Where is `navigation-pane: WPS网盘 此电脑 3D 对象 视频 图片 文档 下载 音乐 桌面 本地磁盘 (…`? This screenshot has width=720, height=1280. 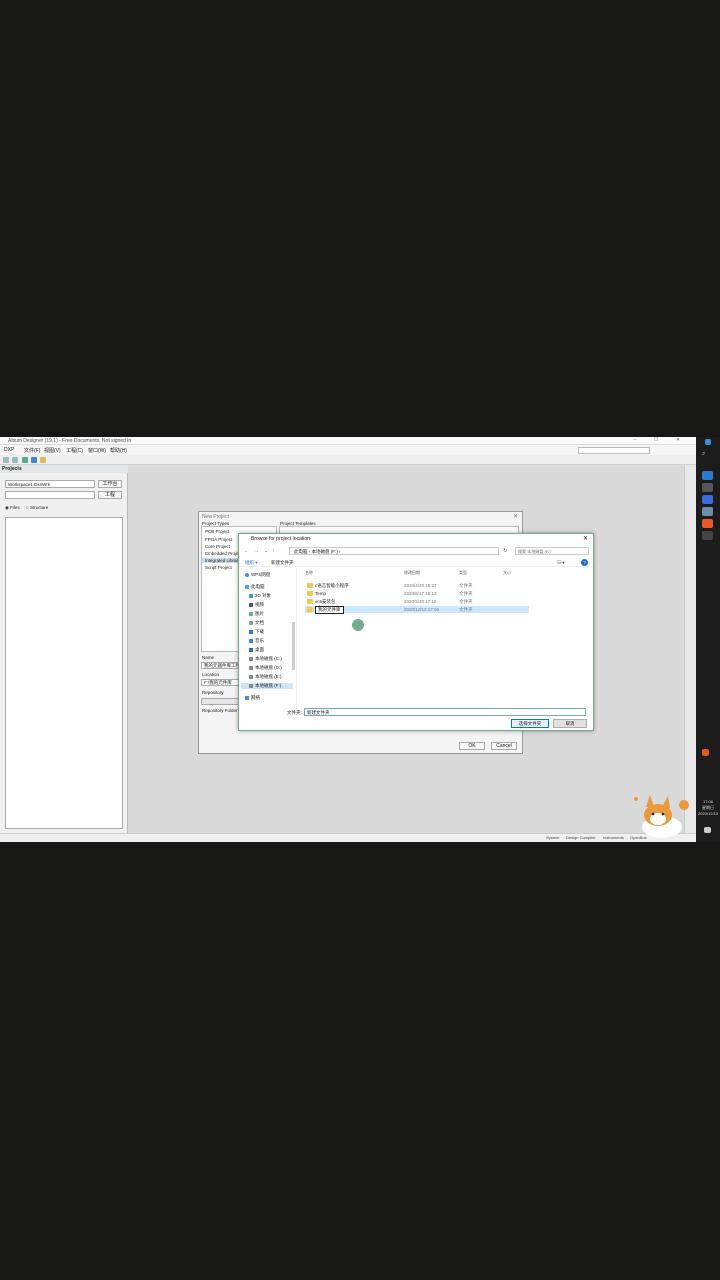 navigation-pane: WPS网盘 此电脑 3D 对象 视频 图片 文档 下载 音乐 桌面 本地磁盘 (… is located at coordinates (268, 638).